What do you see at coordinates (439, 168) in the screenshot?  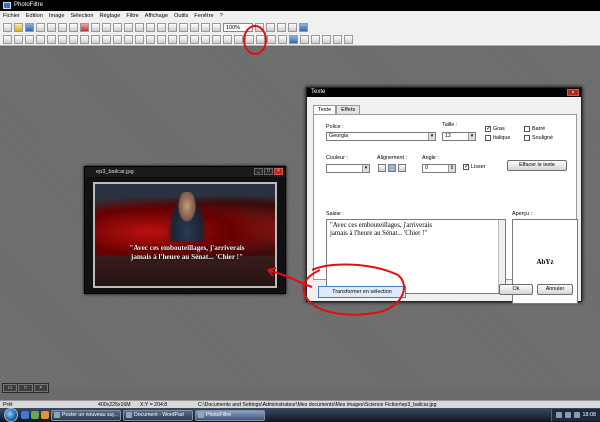 I see `angle-stepper: 0 ⇕` at bounding box center [439, 168].